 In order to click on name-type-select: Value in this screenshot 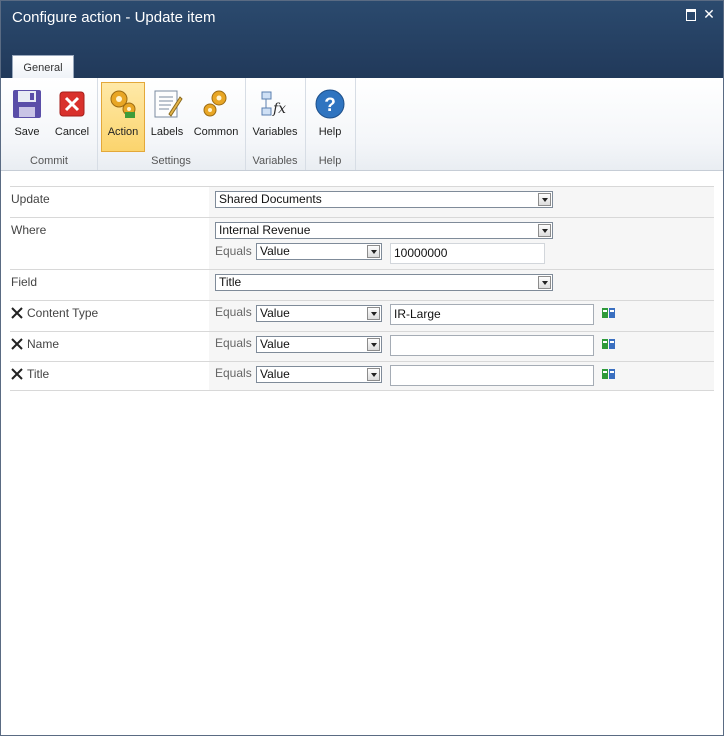, I will do `click(319, 344)`.